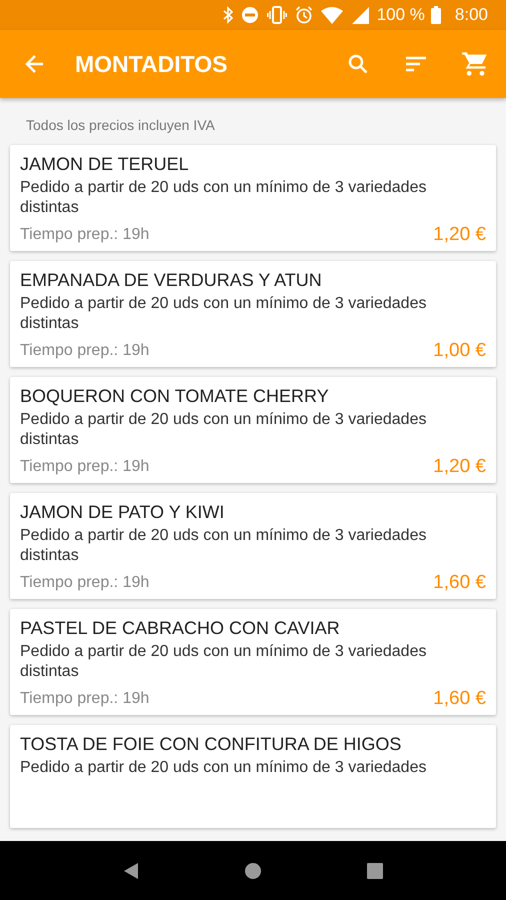  Describe the element at coordinates (435, 15) in the screenshot. I see `battery-icon` at that location.